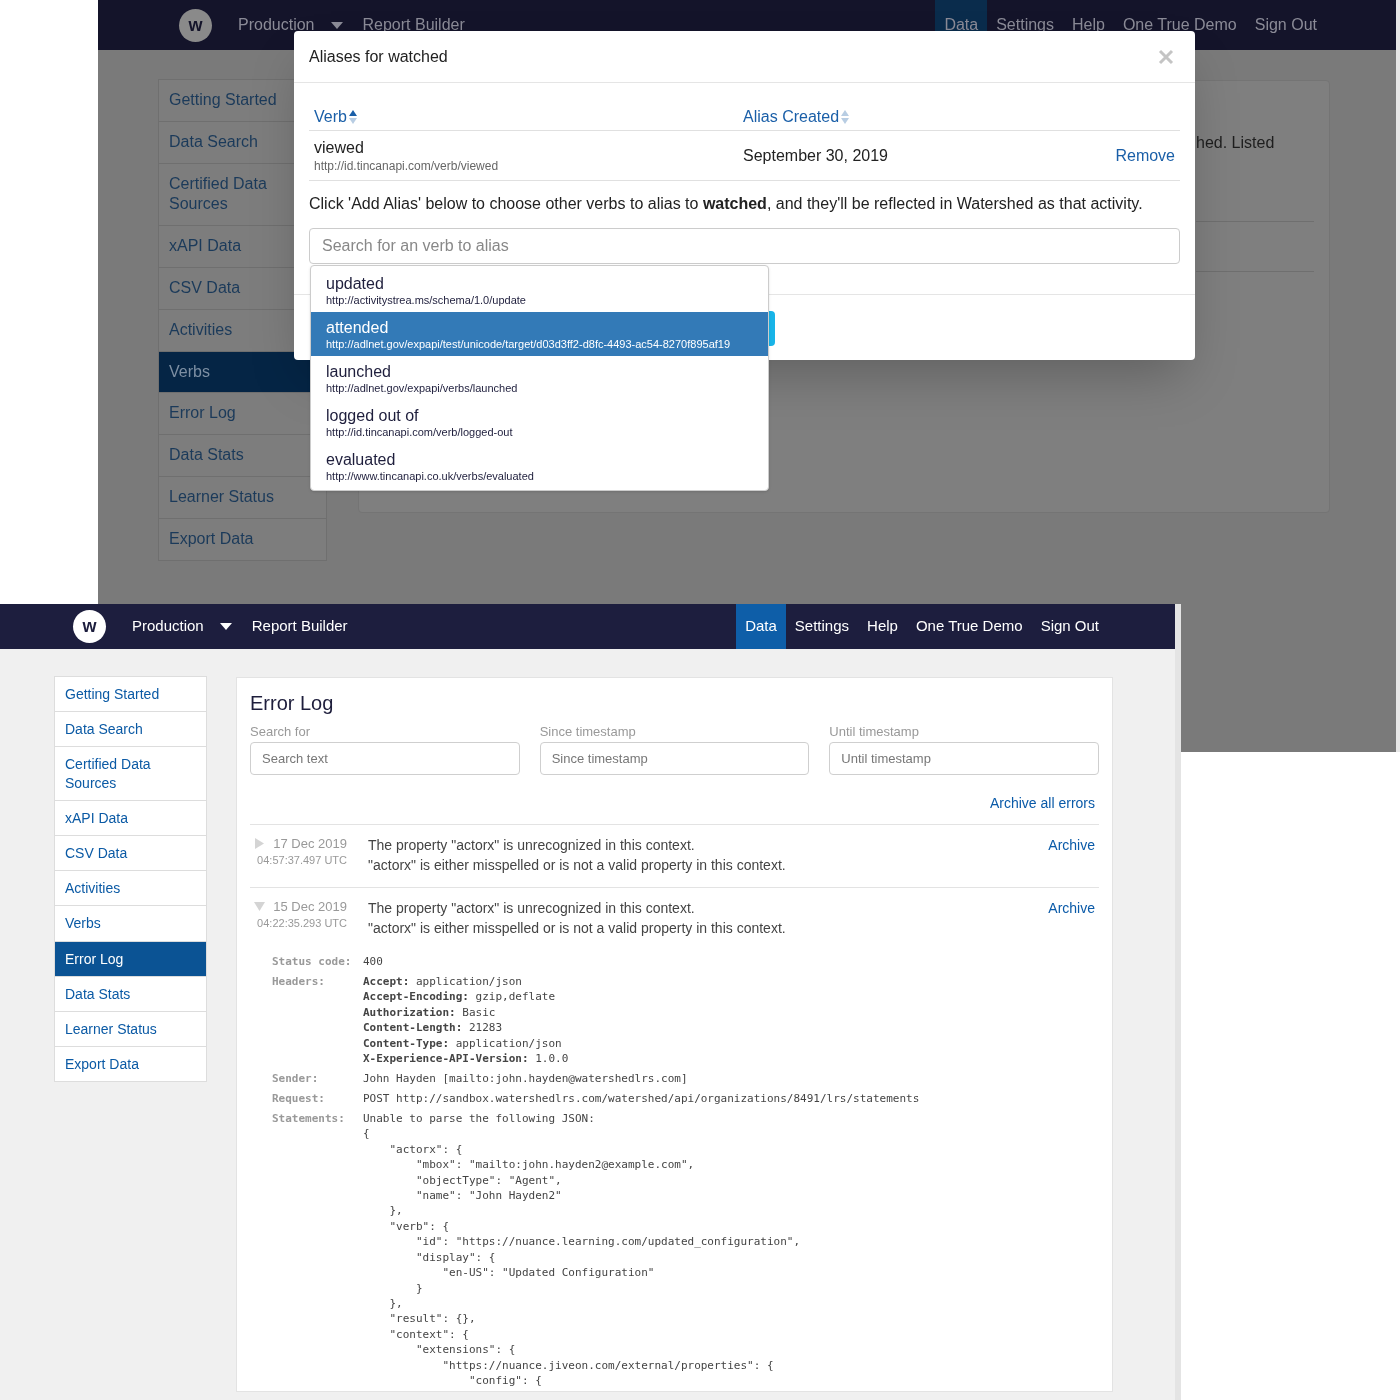  I want to click on column-header: Alias Created, so click(791, 116).